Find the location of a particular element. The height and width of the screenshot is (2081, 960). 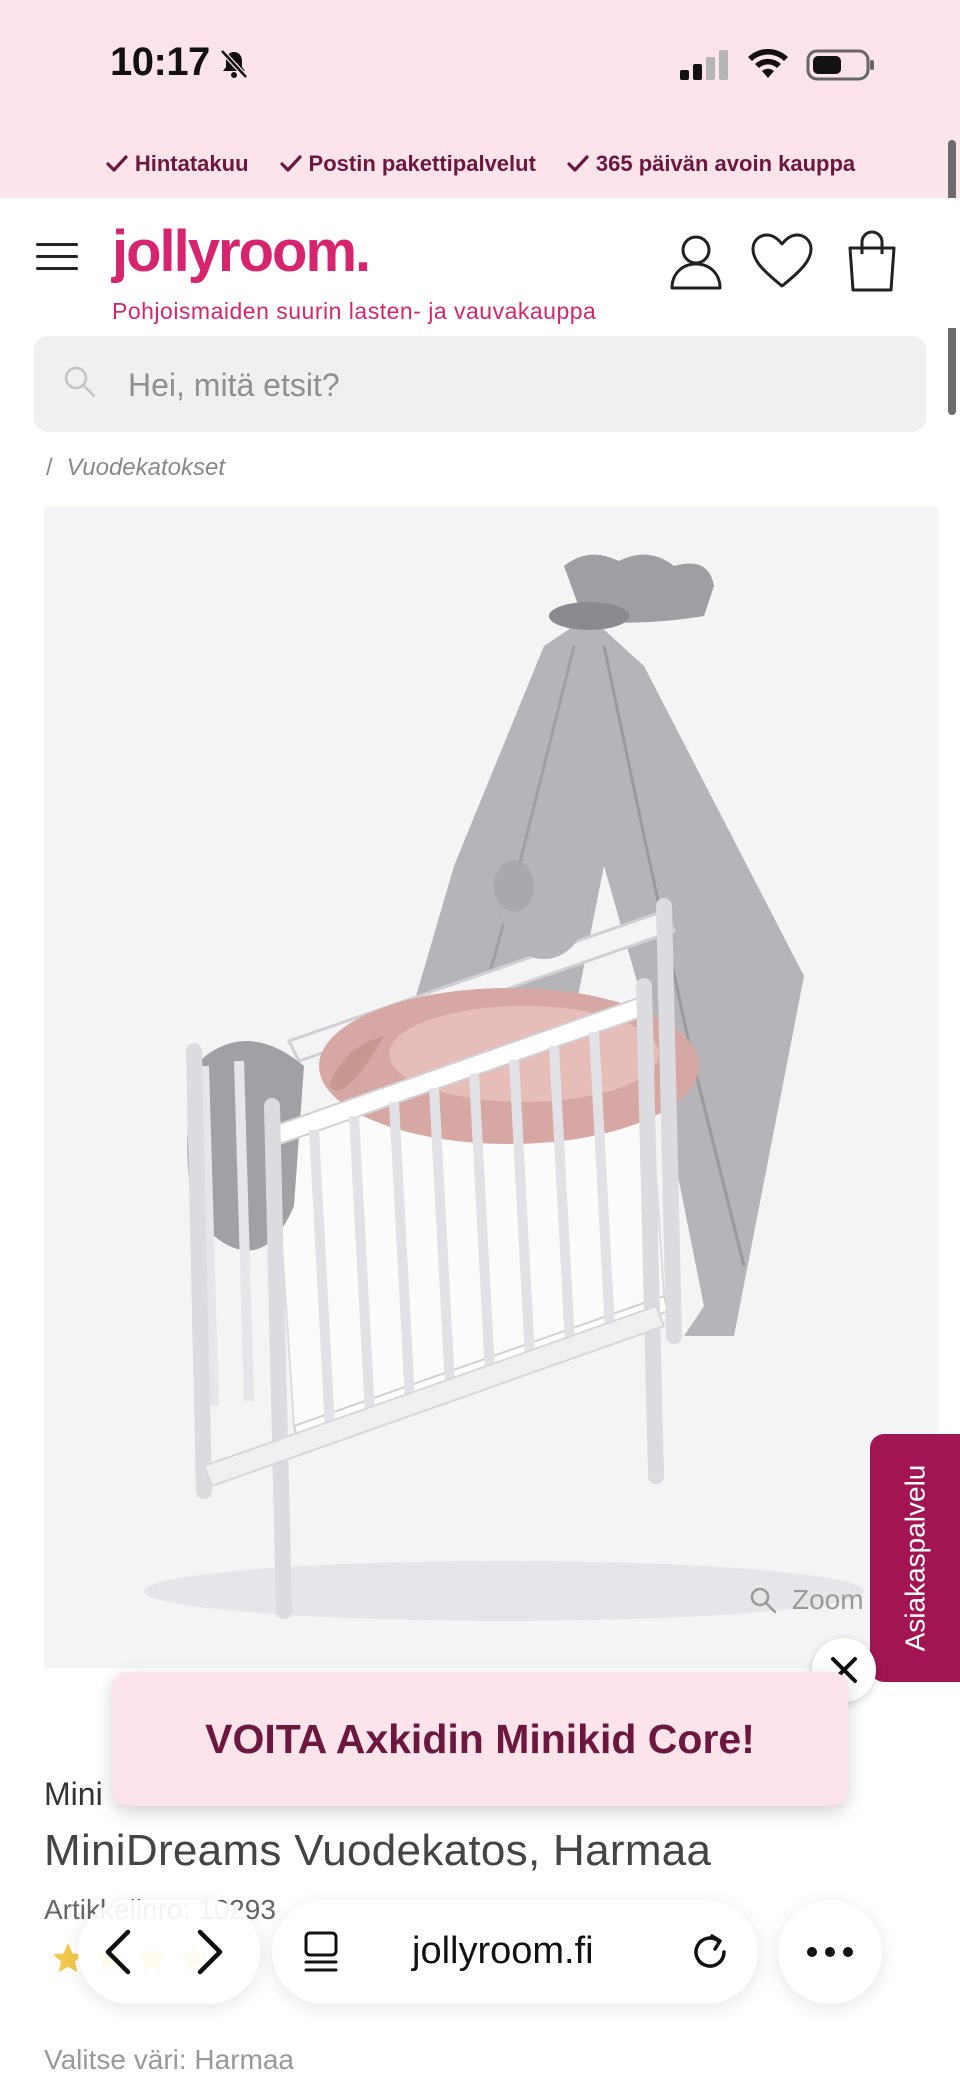

breadcrumb: / Vuodekatokset is located at coordinates (135, 468).